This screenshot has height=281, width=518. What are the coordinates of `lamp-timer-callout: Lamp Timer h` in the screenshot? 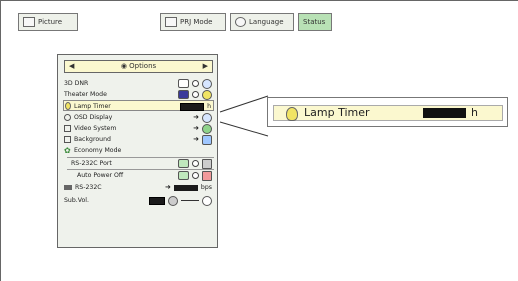 It's located at (387, 112).